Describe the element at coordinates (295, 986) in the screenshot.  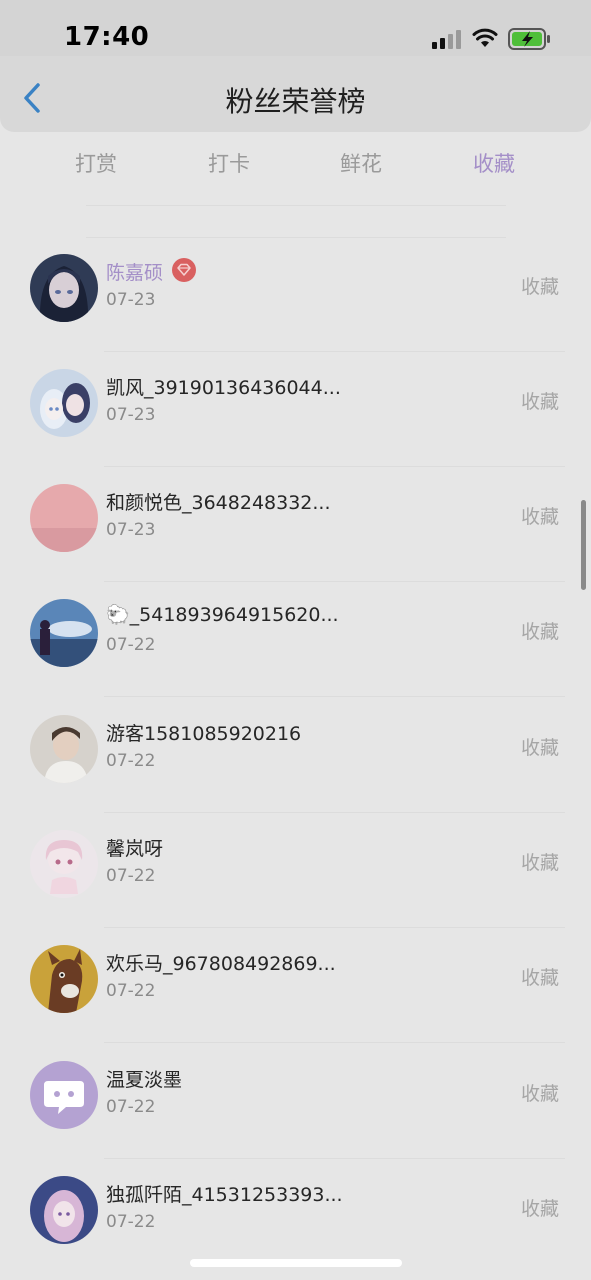
I see `list-item: 欢乐马_967808492869... 07-22 收藏` at that location.